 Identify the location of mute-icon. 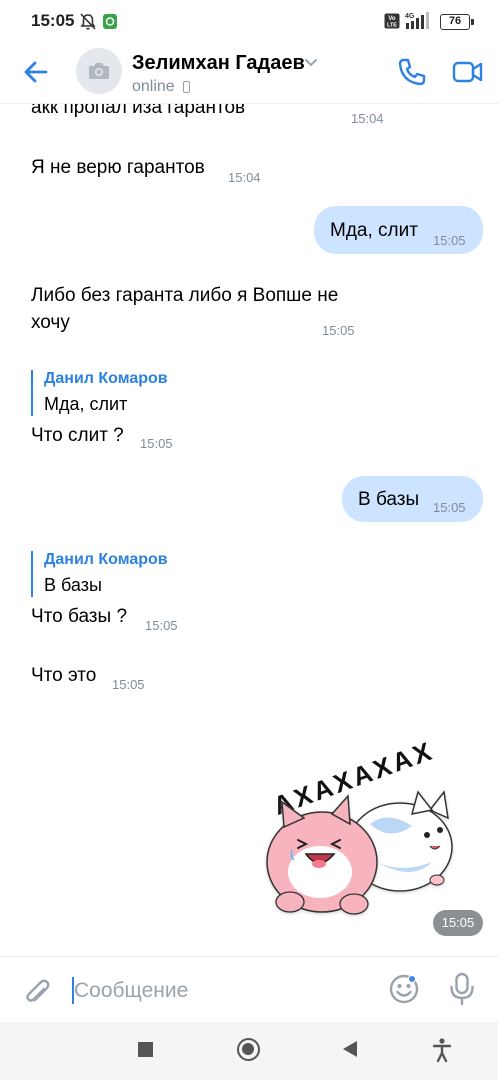
(88, 21).